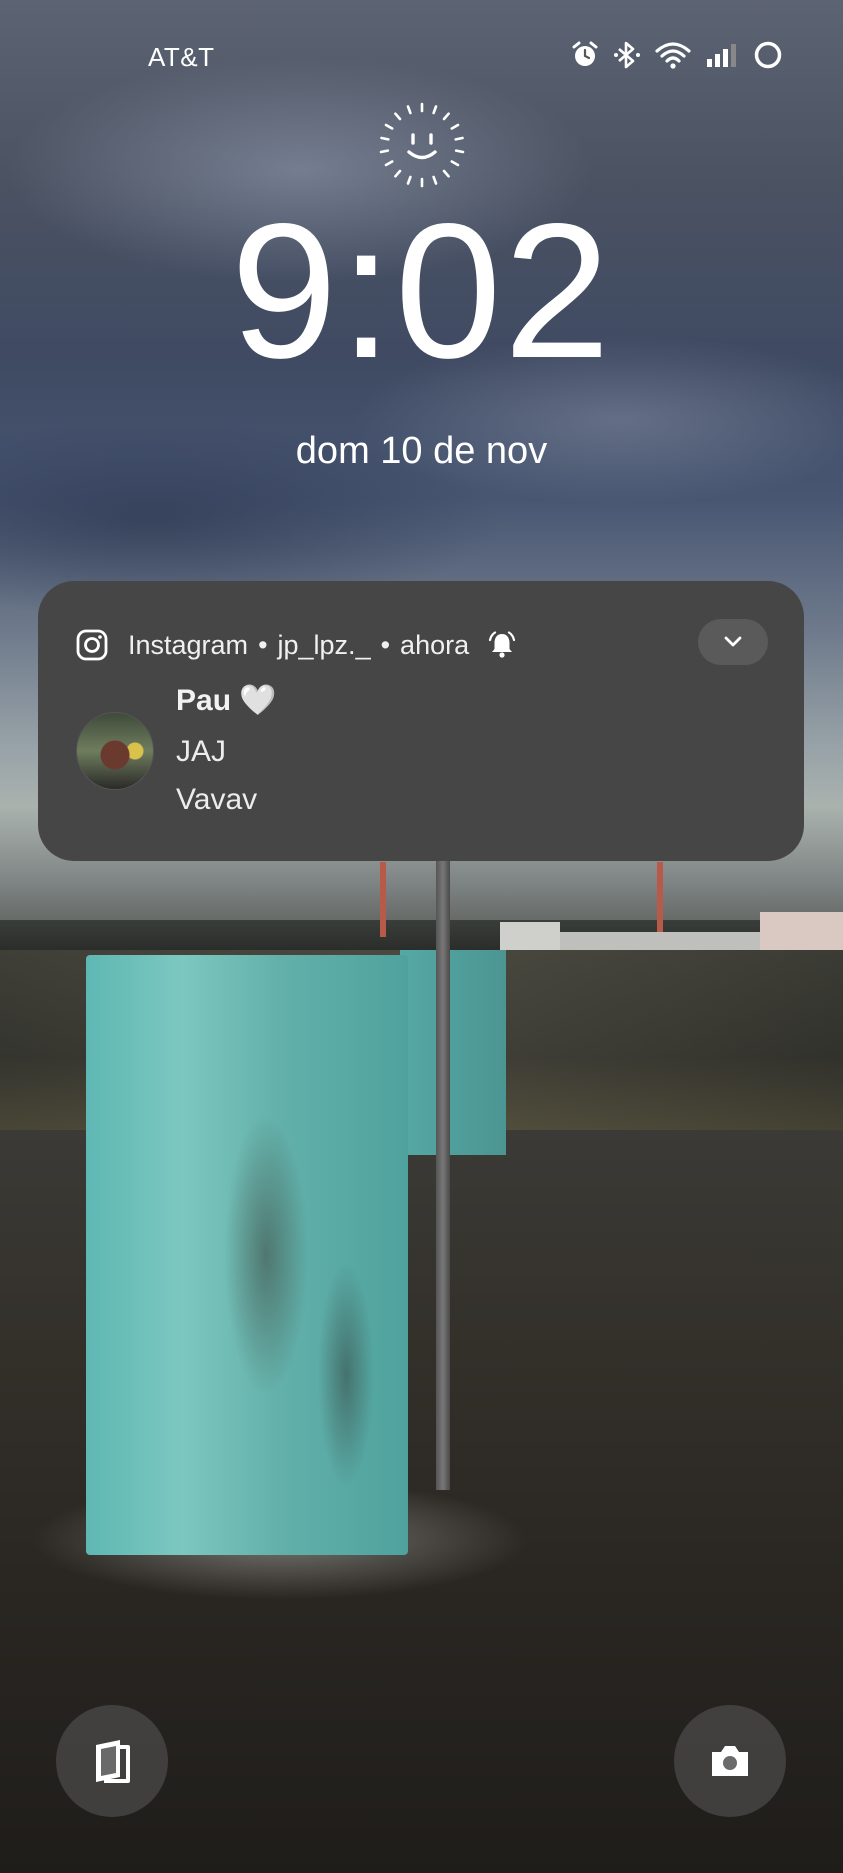 This screenshot has width=843, height=1873. I want to click on wallet-icon, so click(113, 1761).